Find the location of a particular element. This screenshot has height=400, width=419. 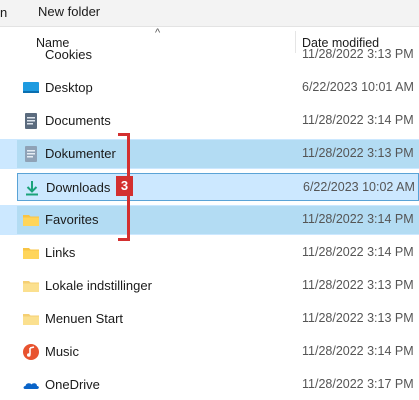

file-row-menuen-start: Menuen Start 11/28/2022 3:13 PM is located at coordinates (209, 319).